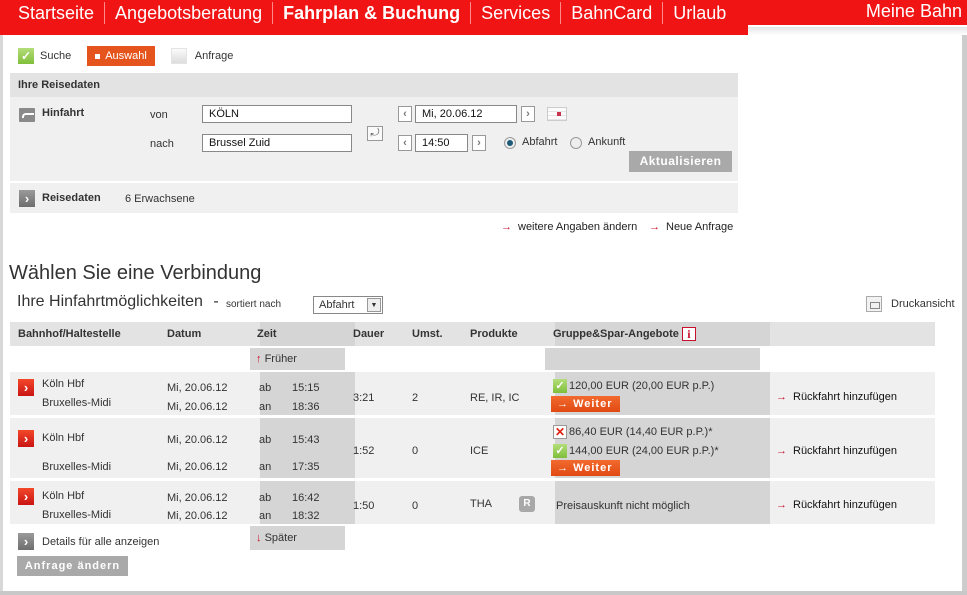 Image resolution: width=967 pixels, height=595 pixels. Describe the element at coordinates (623, 506) in the screenshot. I see `price-info-unavailable: Preisauskunft nicht möglich` at that location.